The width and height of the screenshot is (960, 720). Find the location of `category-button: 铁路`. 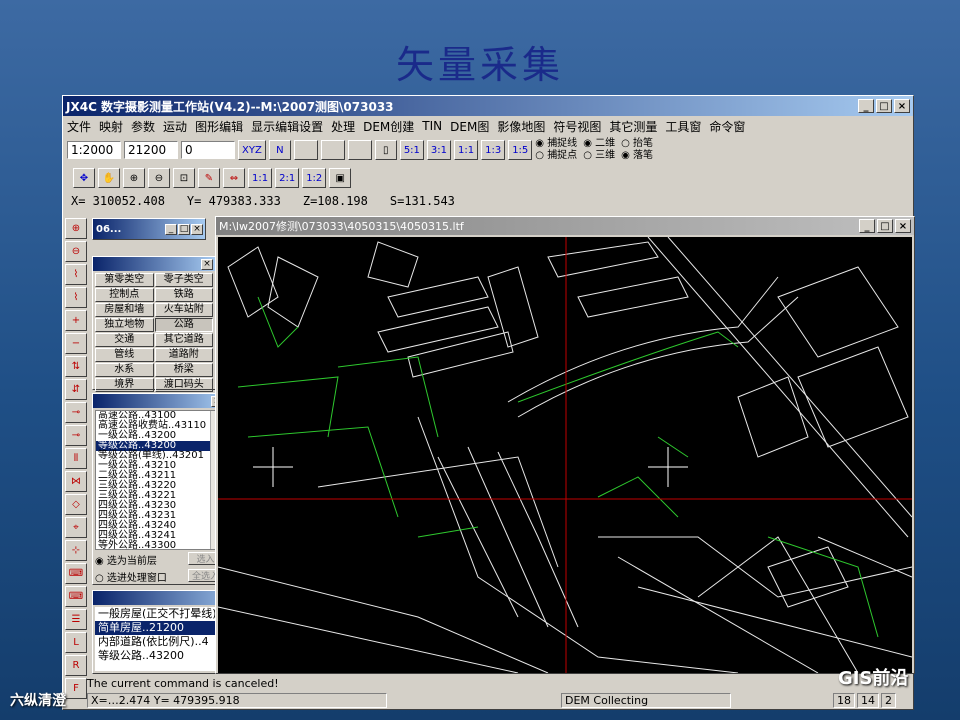

category-button: 铁路 is located at coordinates (183, 295).